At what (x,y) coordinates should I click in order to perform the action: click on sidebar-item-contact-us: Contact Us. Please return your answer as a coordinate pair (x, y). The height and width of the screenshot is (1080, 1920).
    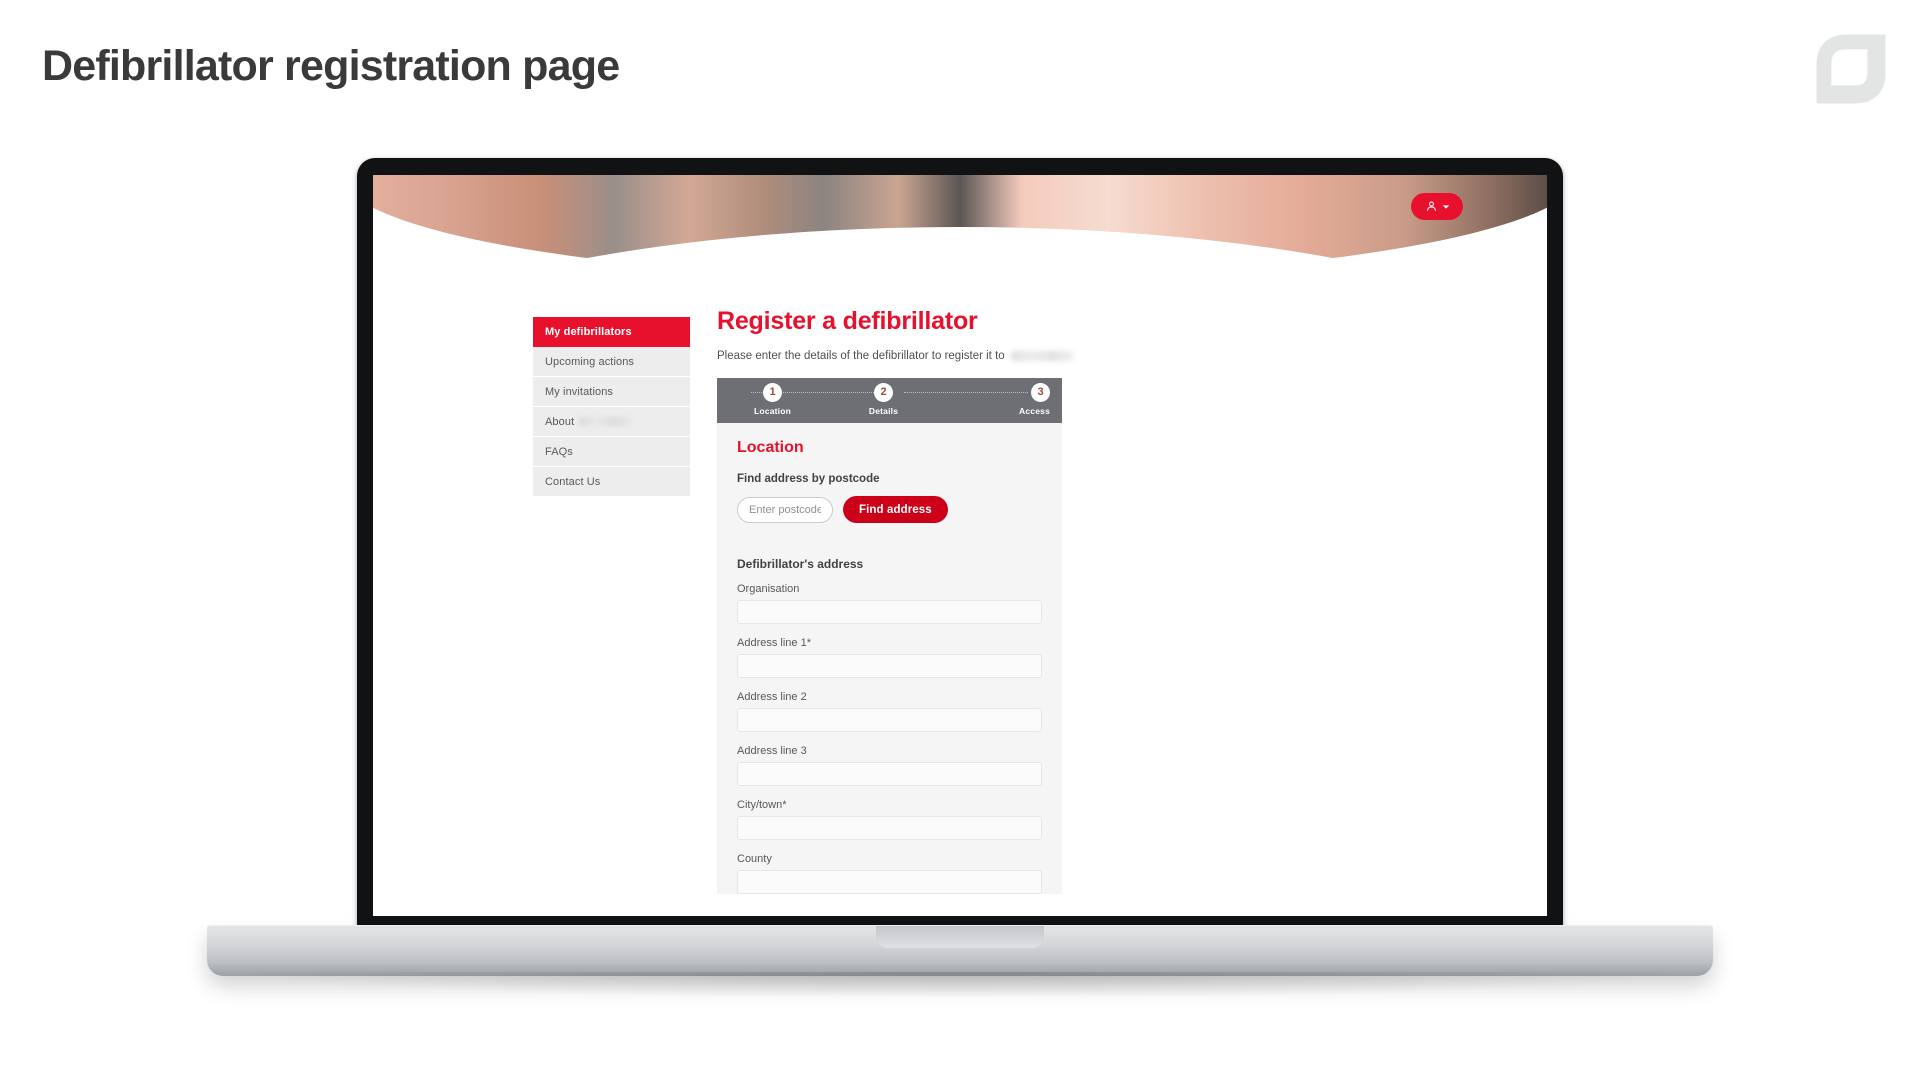
    Looking at the image, I should click on (611, 482).